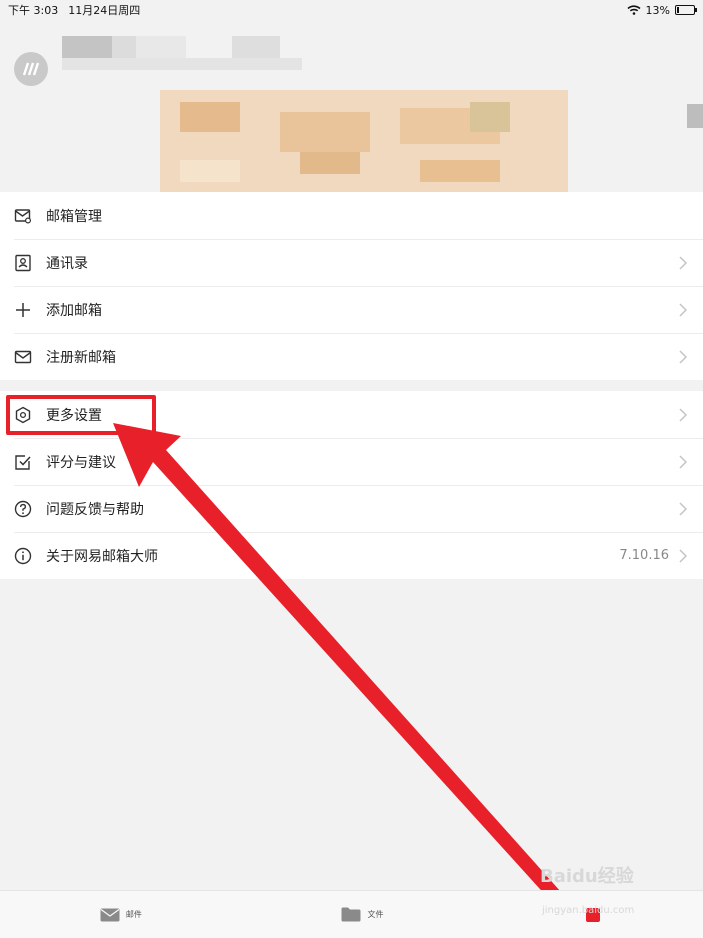 This screenshot has width=703, height=938. I want to click on watermark: Baidu经验, so click(587, 876).